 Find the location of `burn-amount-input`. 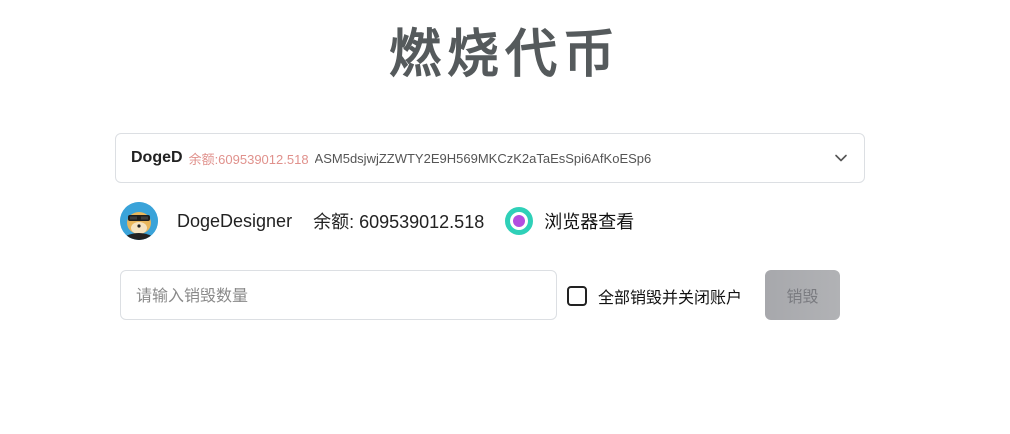

burn-amount-input is located at coordinates (338, 295).